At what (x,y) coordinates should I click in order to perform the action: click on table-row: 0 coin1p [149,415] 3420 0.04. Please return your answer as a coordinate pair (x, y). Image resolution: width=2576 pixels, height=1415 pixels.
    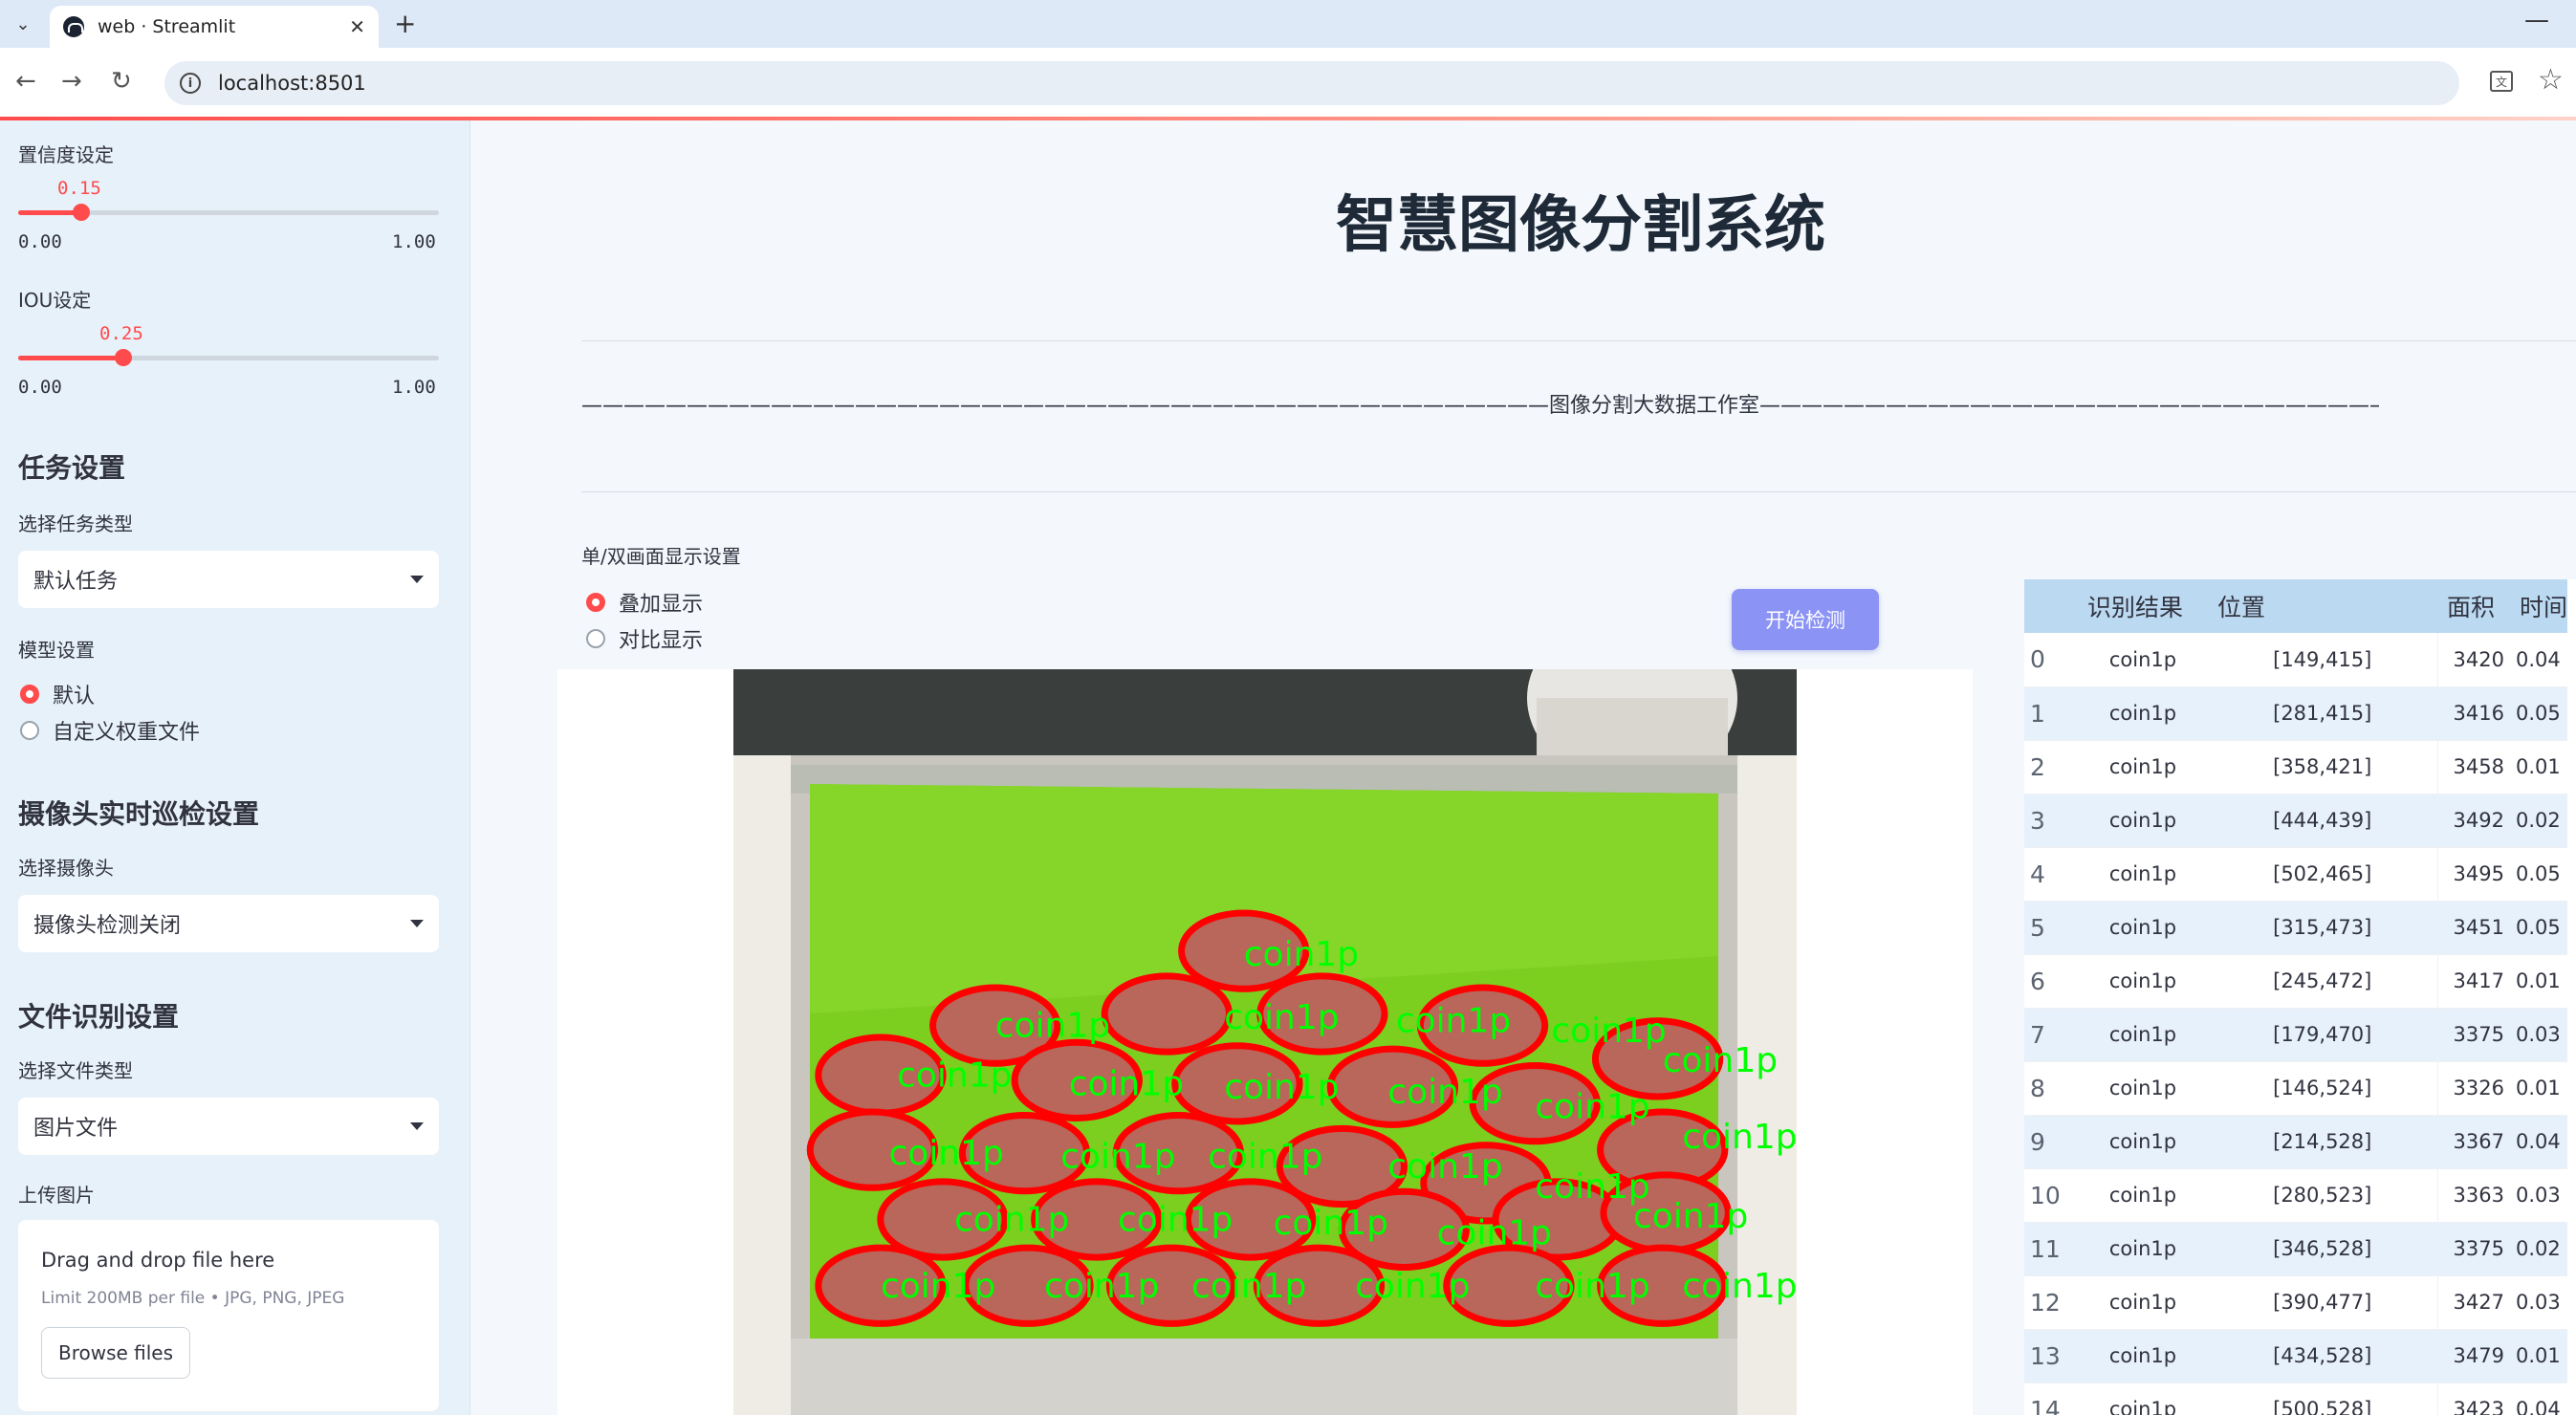
    Looking at the image, I should click on (2295, 660).